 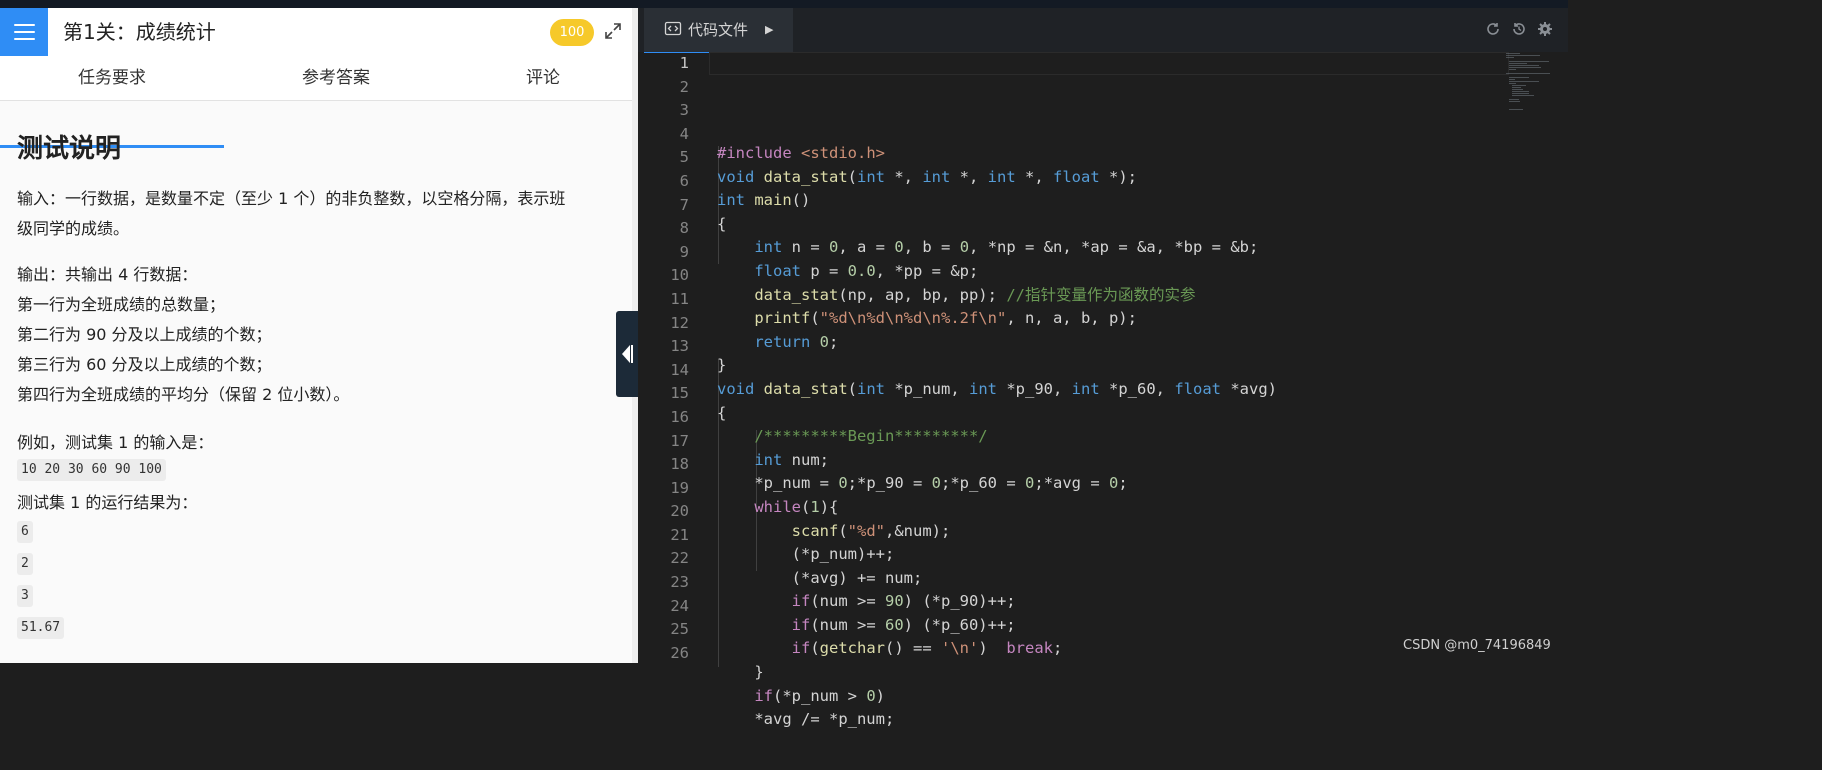 What do you see at coordinates (1519, 29) in the screenshot?
I see `reset-icon` at bounding box center [1519, 29].